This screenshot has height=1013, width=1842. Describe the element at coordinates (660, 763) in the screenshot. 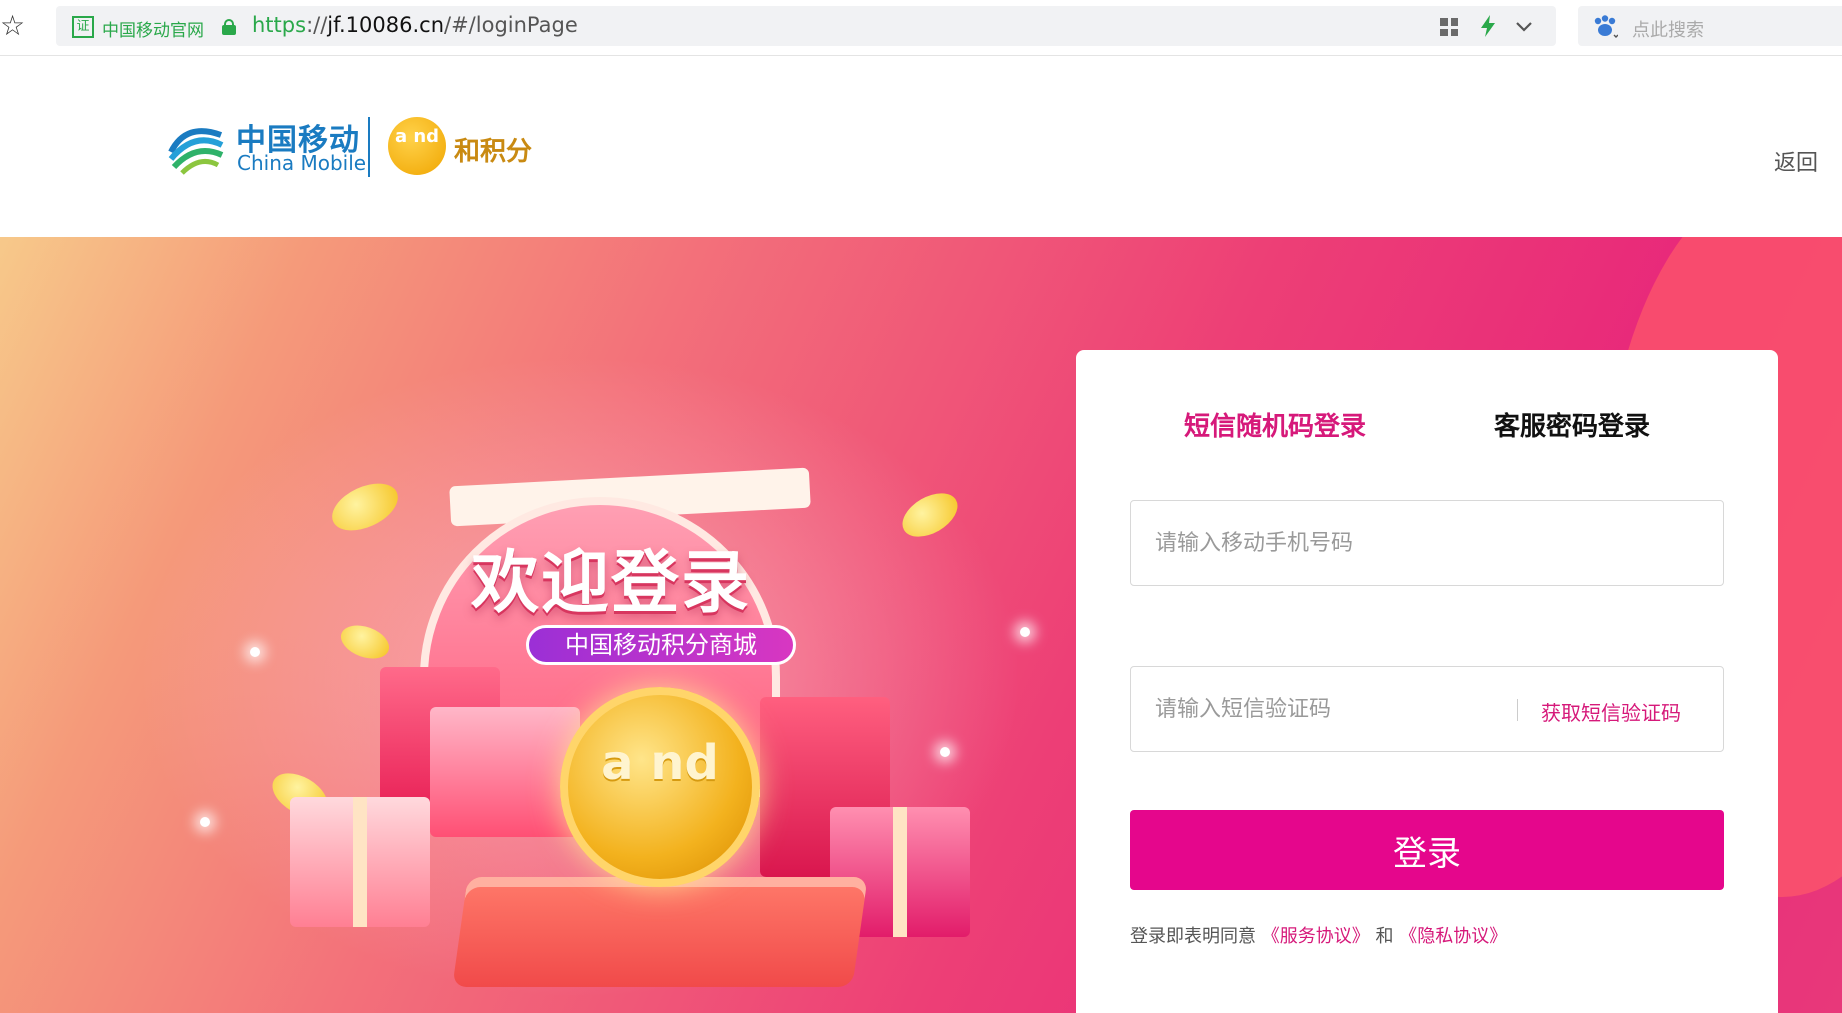

I see `coin-text: a nd` at that location.